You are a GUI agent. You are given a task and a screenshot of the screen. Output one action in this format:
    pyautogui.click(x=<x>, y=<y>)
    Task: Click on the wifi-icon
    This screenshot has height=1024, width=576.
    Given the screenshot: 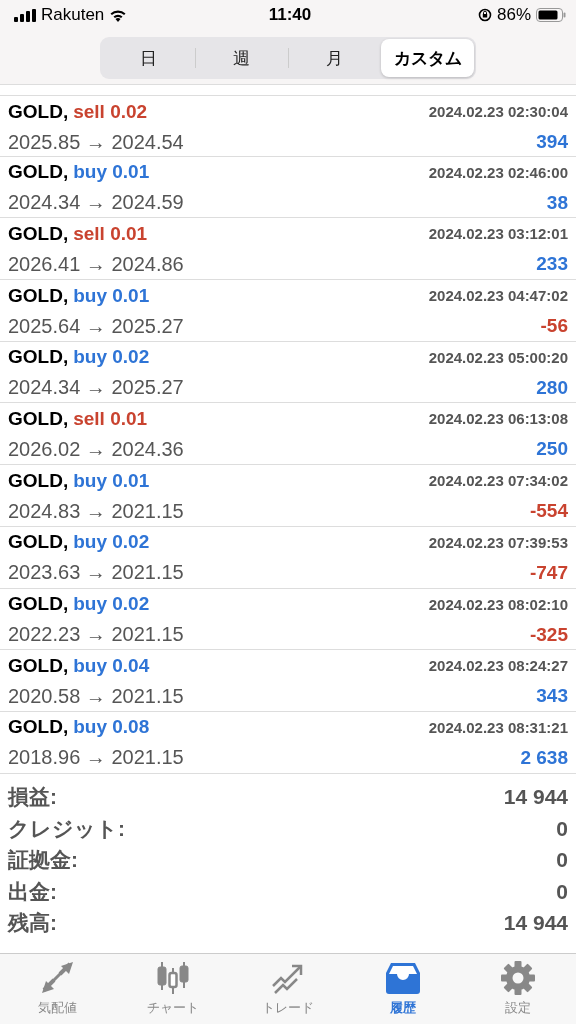 What is the action you would take?
    pyautogui.click(x=118, y=15)
    